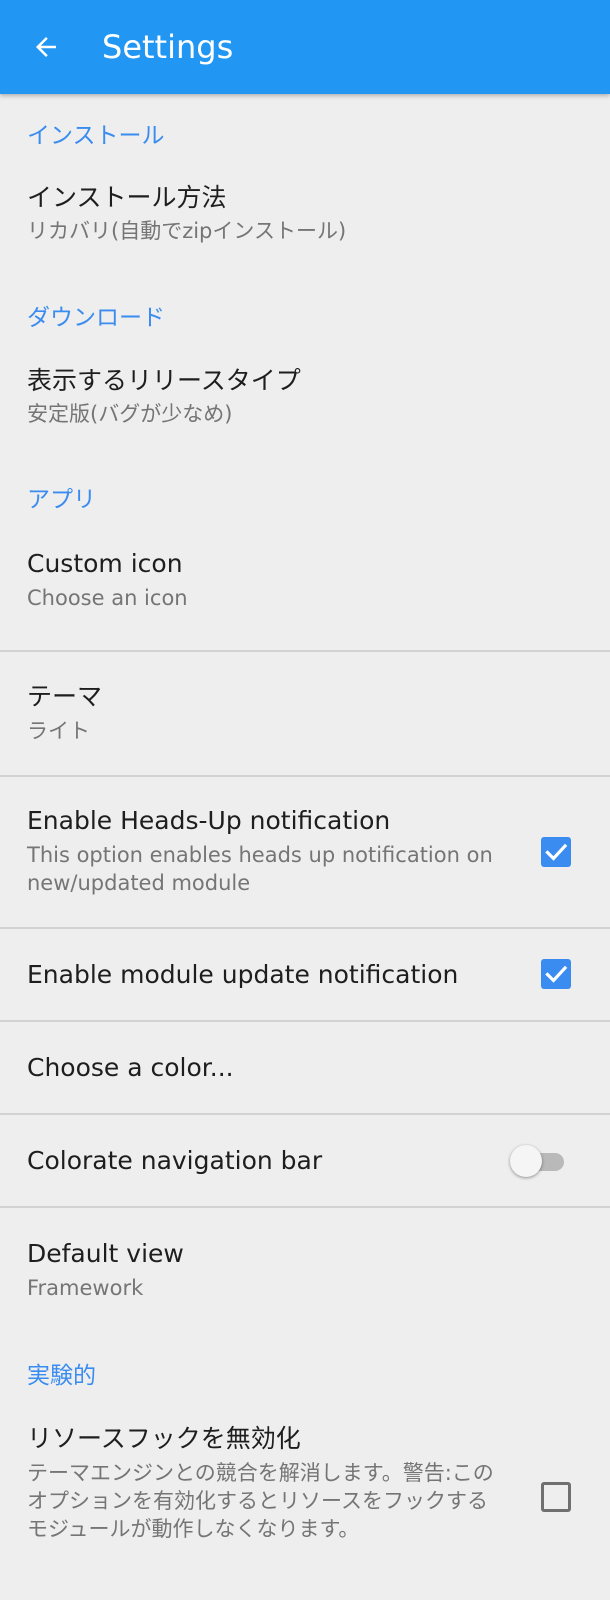 This screenshot has height=1600, width=610. What do you see at coordinates (96, 136) in the screenshot?
I see `section-header-install: インストール` at bounding box center [96, 136].